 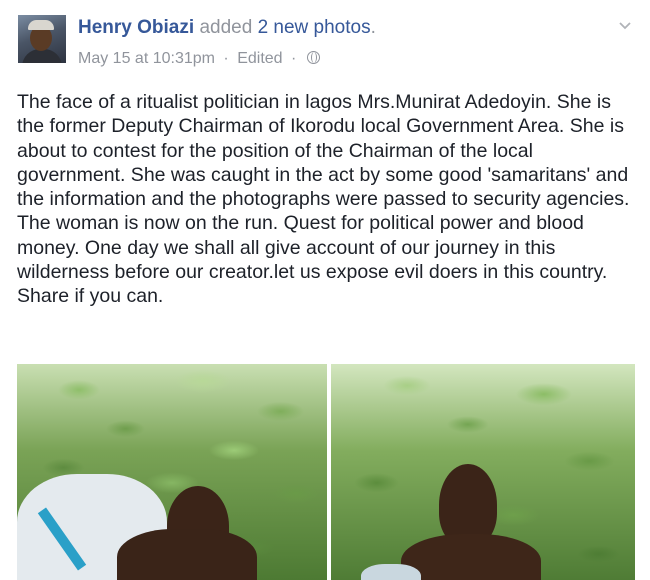 I want to click on globe-icon, so click(x=313, y=57).